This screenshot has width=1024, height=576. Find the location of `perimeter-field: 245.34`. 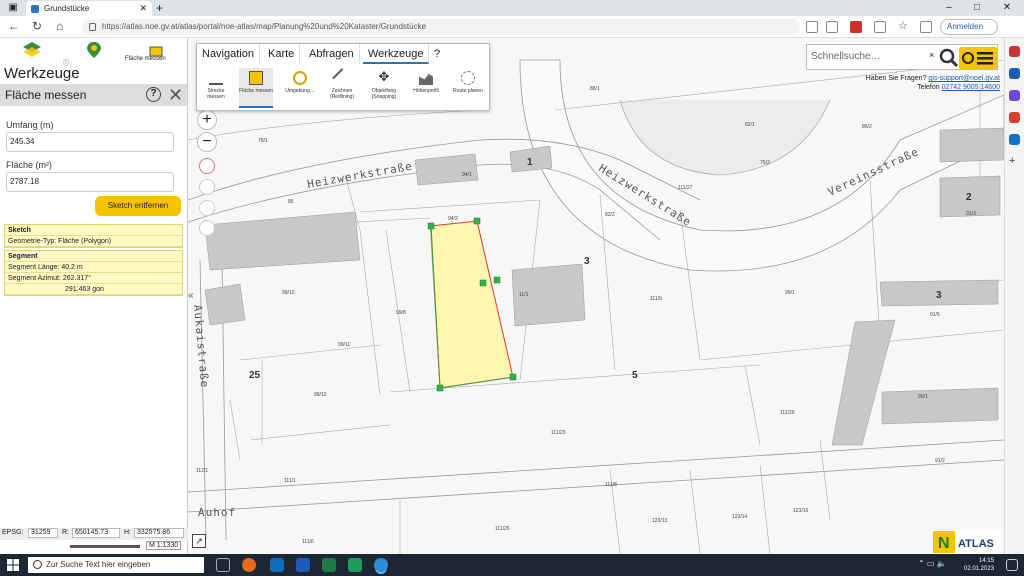

perimeter-field: 245.34 is located at coordinates (90, 142).